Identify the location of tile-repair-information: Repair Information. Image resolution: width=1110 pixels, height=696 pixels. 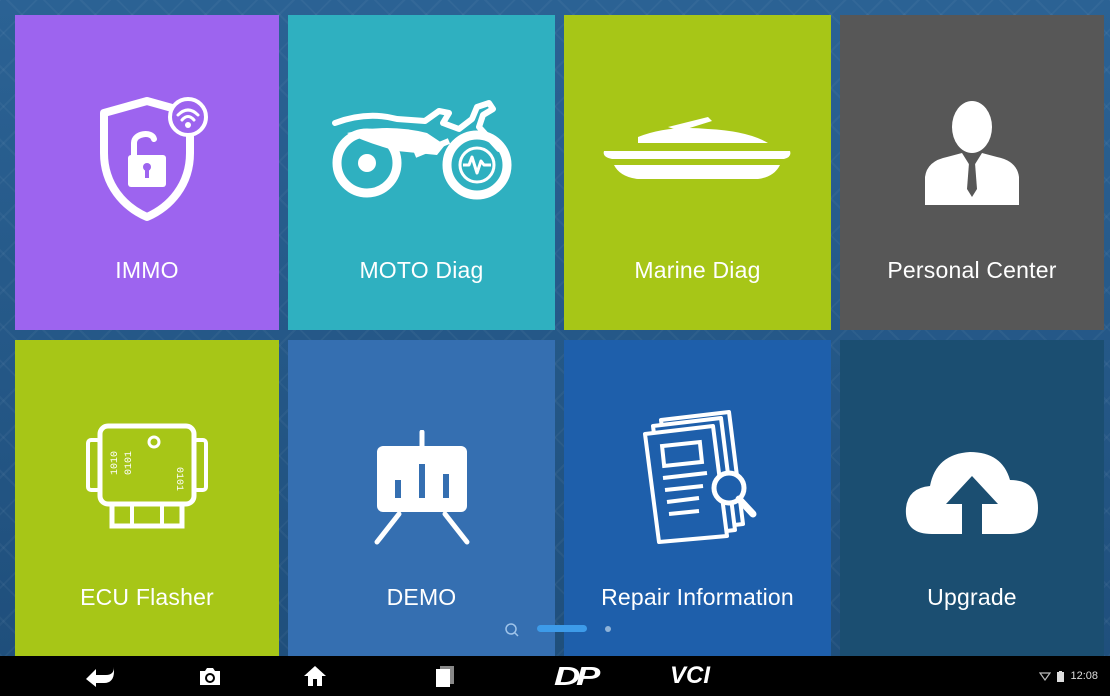
(697, 498).